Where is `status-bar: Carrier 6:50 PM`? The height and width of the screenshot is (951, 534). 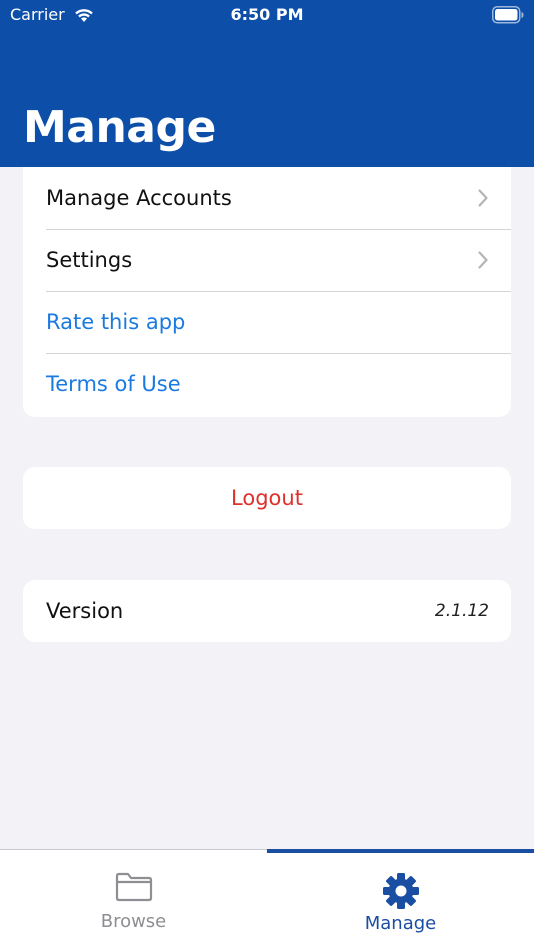
status-bar: Carrier 6:50 PM is located at coordinates (267, 16).